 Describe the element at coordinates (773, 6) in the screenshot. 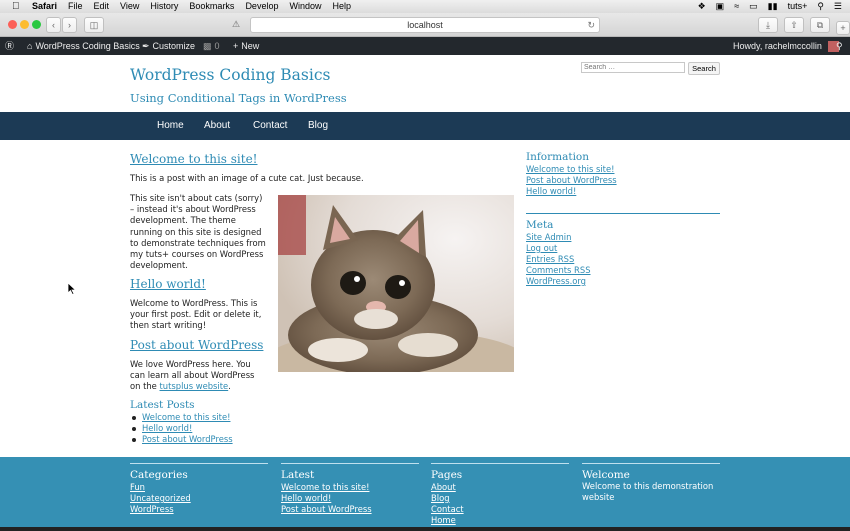

I see `battery-icon: ▮▮` at that location.